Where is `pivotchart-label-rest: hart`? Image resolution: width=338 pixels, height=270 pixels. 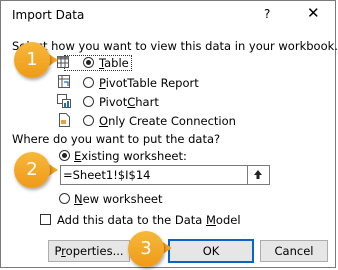
pivotchart-label-rest: hart is located at coordinates (147, 102).